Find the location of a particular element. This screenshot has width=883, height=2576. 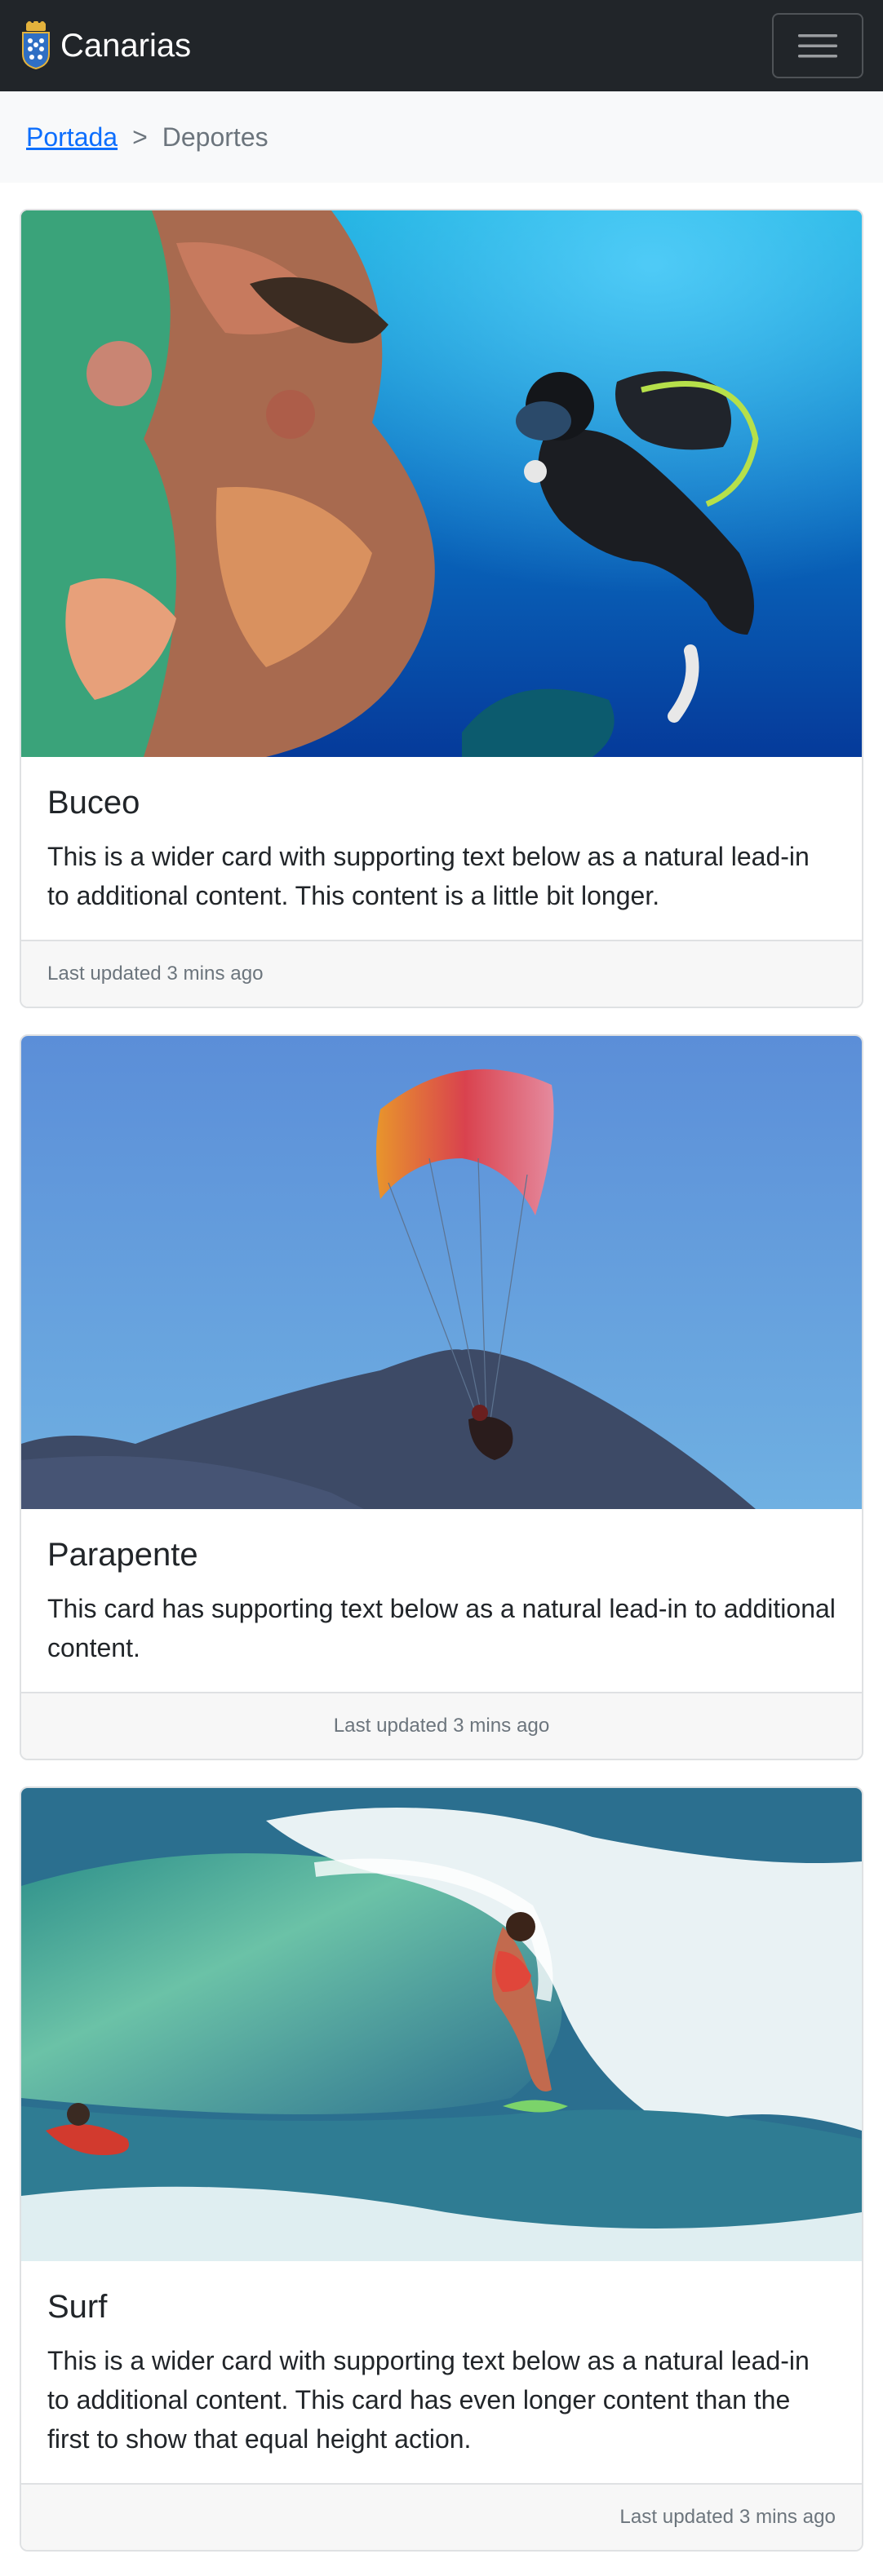

brand-name: Canarias is located at coordinates (126, 46).